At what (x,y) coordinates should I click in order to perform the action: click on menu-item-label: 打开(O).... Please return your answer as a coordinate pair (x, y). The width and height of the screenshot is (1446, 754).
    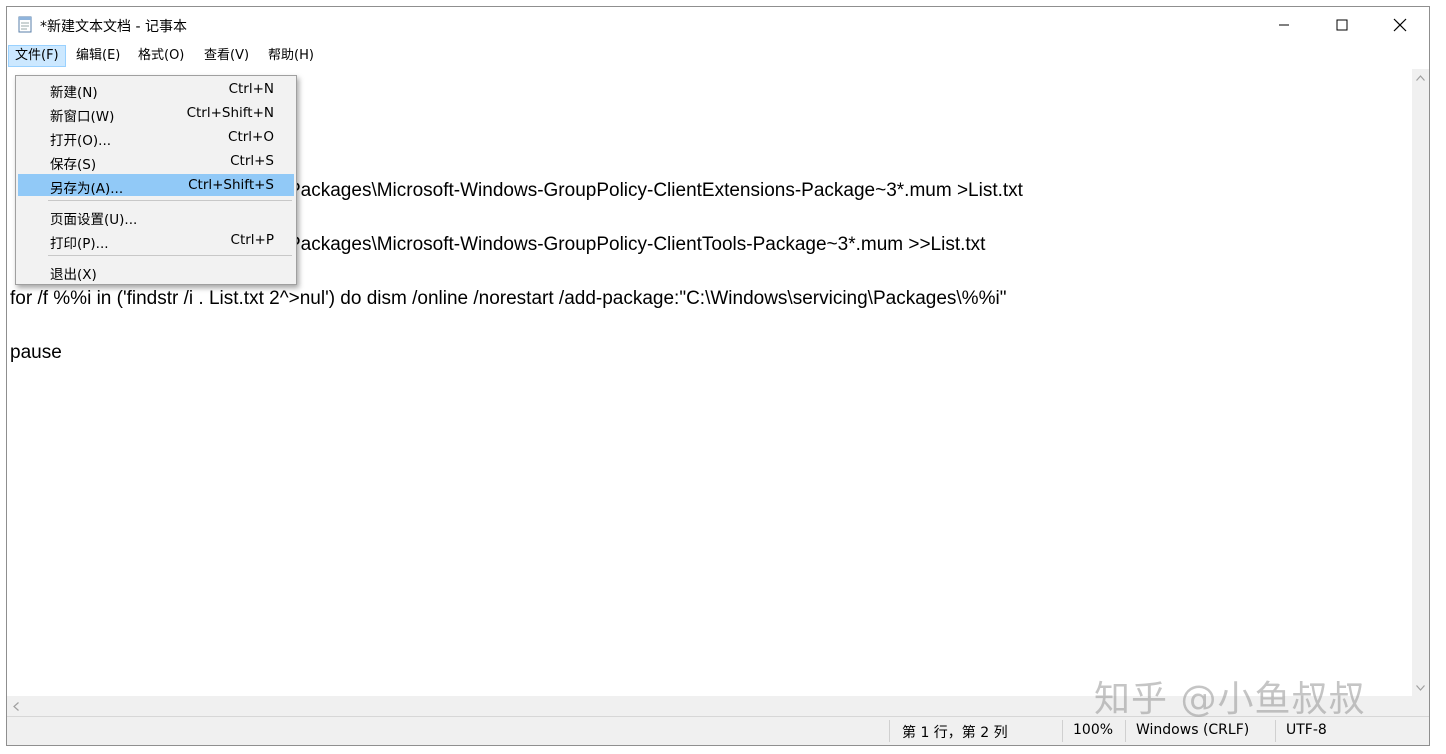
    Looking at the image, I should click on (81, 141).